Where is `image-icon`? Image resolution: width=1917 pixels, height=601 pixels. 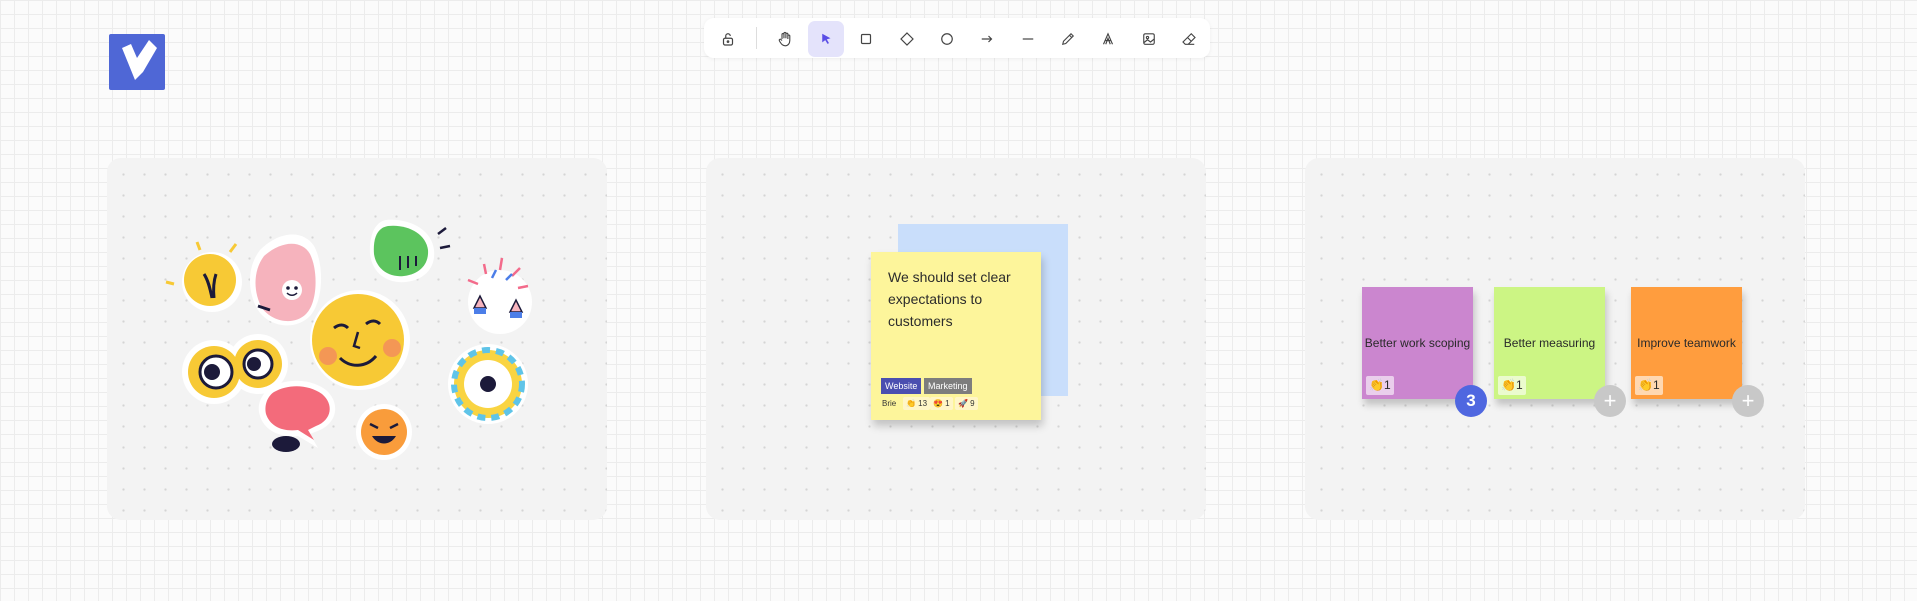 image-icon is located at coordinates (1149, 39).